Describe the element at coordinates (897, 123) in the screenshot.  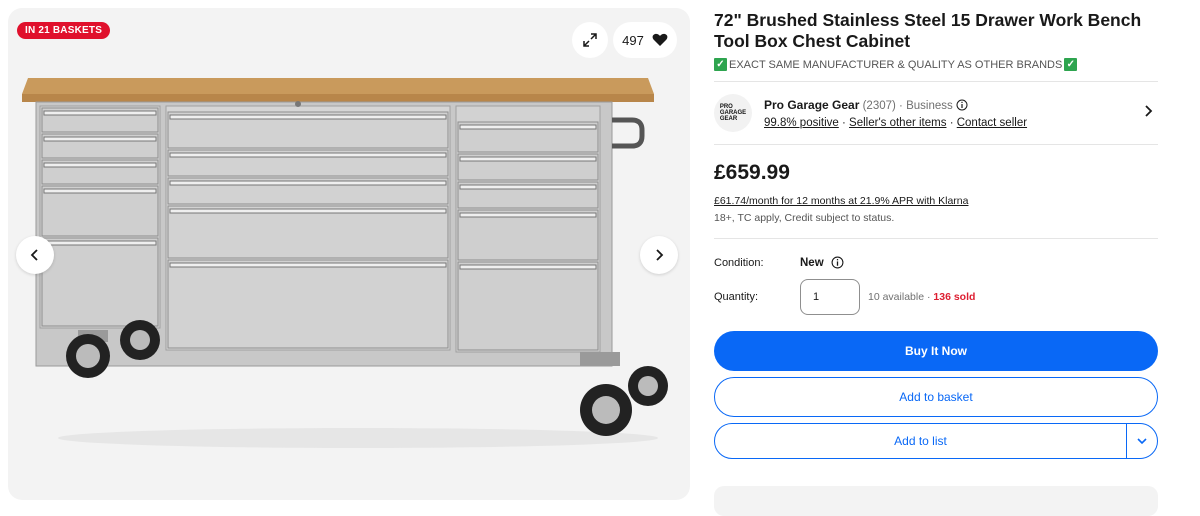
I see `seller-other-items-link: Seller's other items` at that location.